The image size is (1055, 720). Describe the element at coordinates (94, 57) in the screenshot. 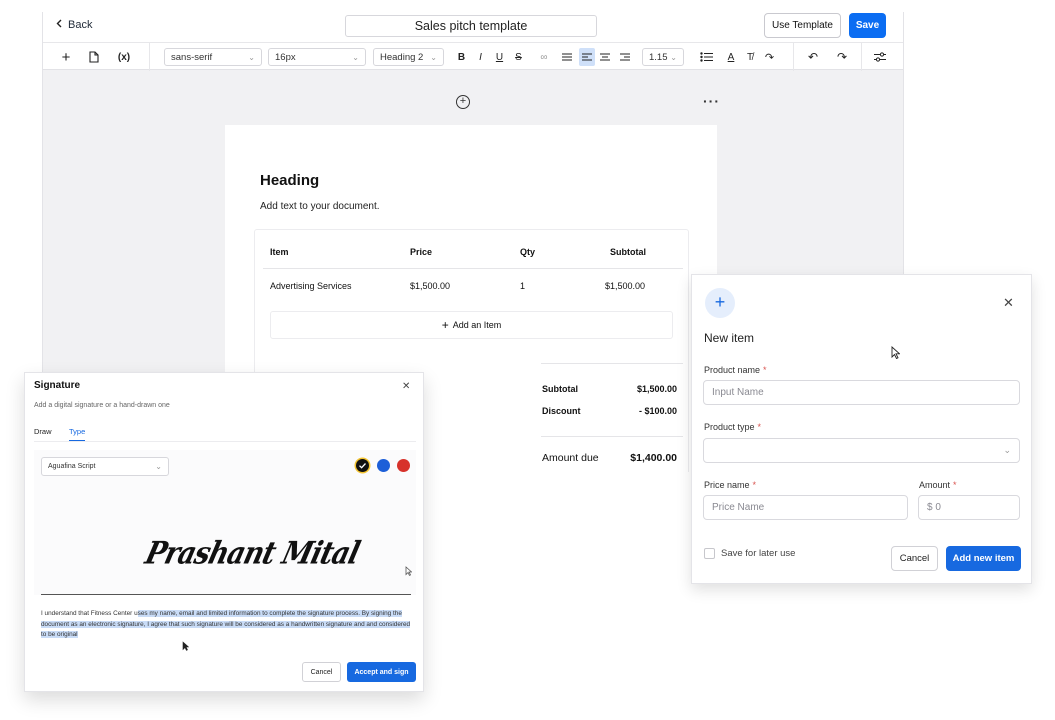

I see `document-icon` at that location.